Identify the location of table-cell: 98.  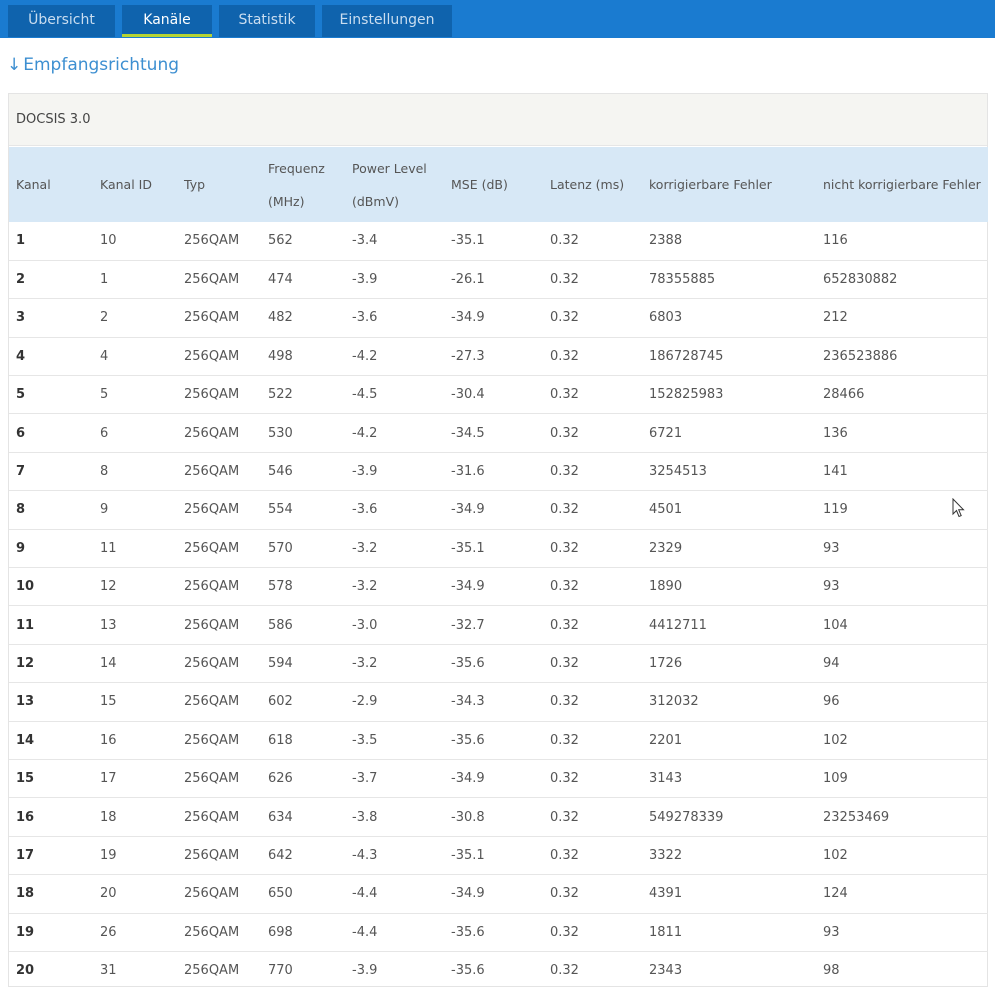
(831, 971).